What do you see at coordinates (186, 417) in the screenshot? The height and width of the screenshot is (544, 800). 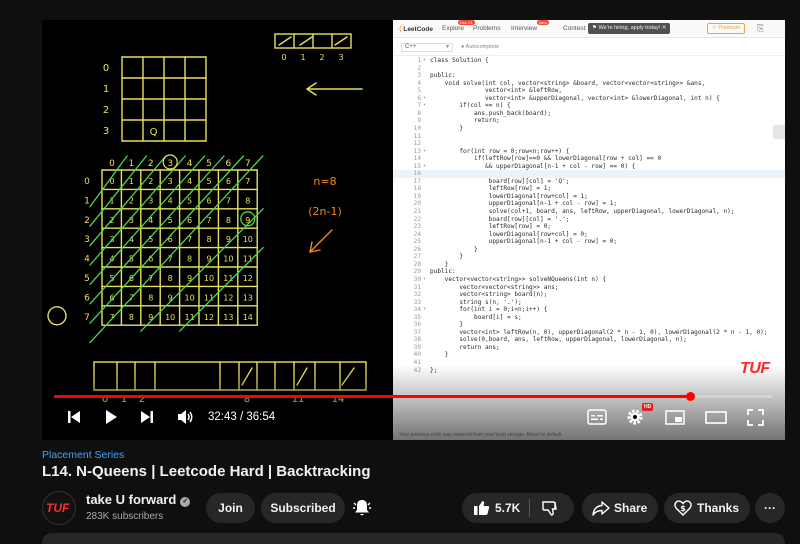 I see `volume-icon` at bounding box center [186, 417].